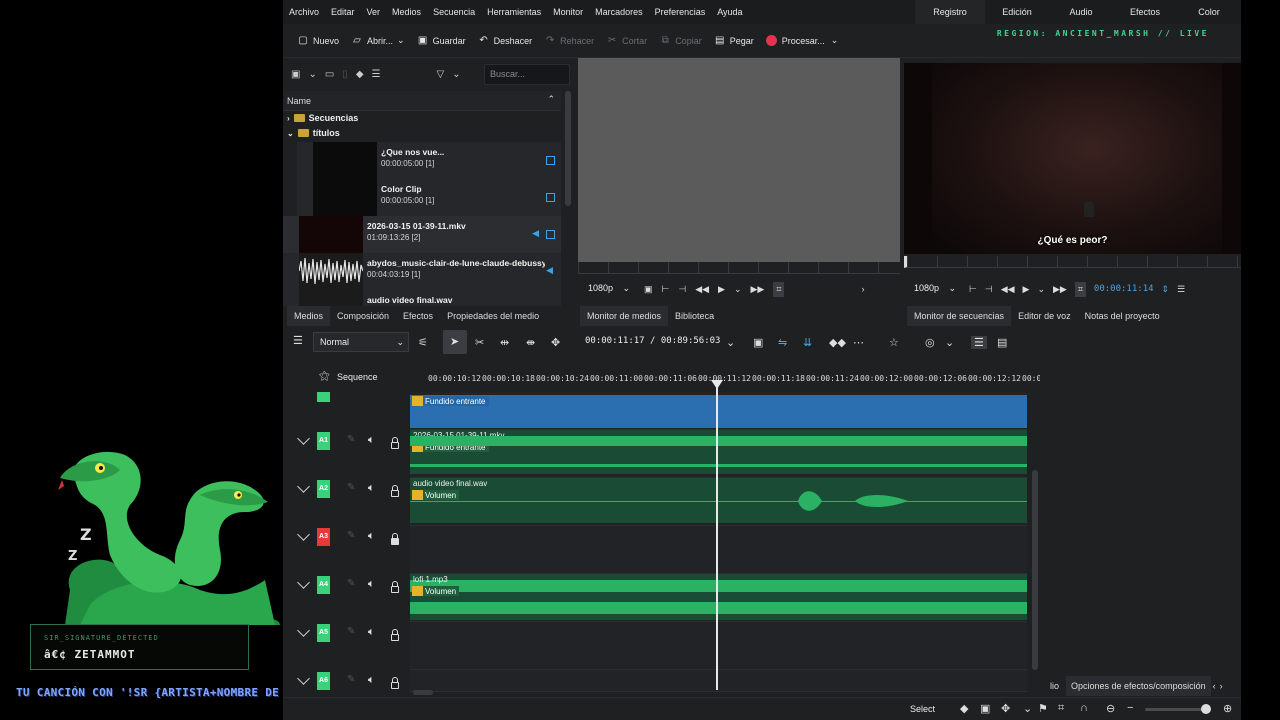 The height and width of the screenshot is (720, 1280). What do you see at coordinates (1206, 709) in the screenshot?
I see `zoom-slider-handle` at bounding box center [1206, 709].